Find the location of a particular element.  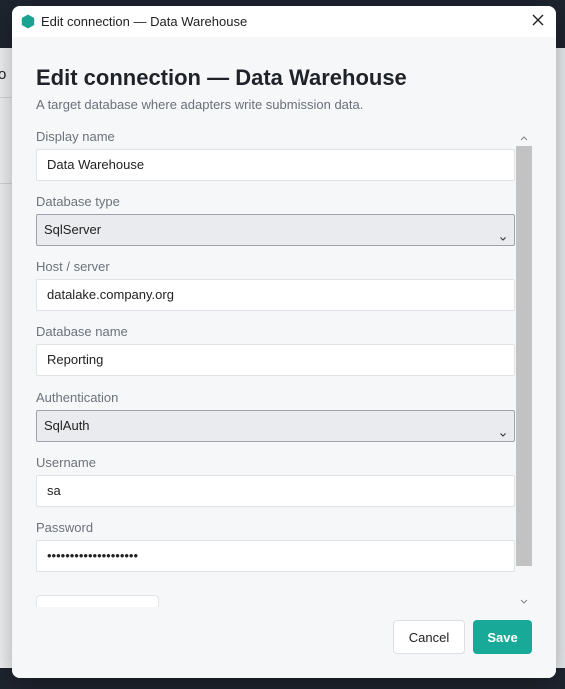

display-name-input: Data Warehouse is located at coordinates (275, 165).